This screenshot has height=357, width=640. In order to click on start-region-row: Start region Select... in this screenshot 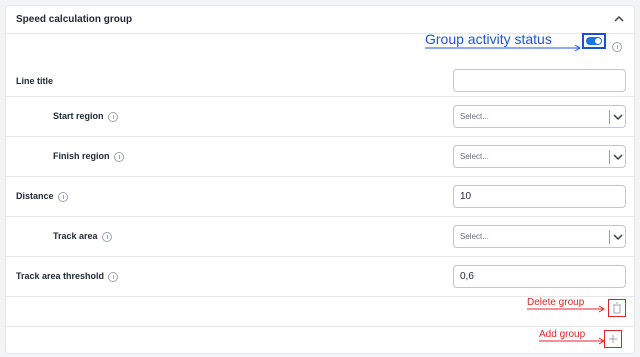, I will do `click(320, 117)`.